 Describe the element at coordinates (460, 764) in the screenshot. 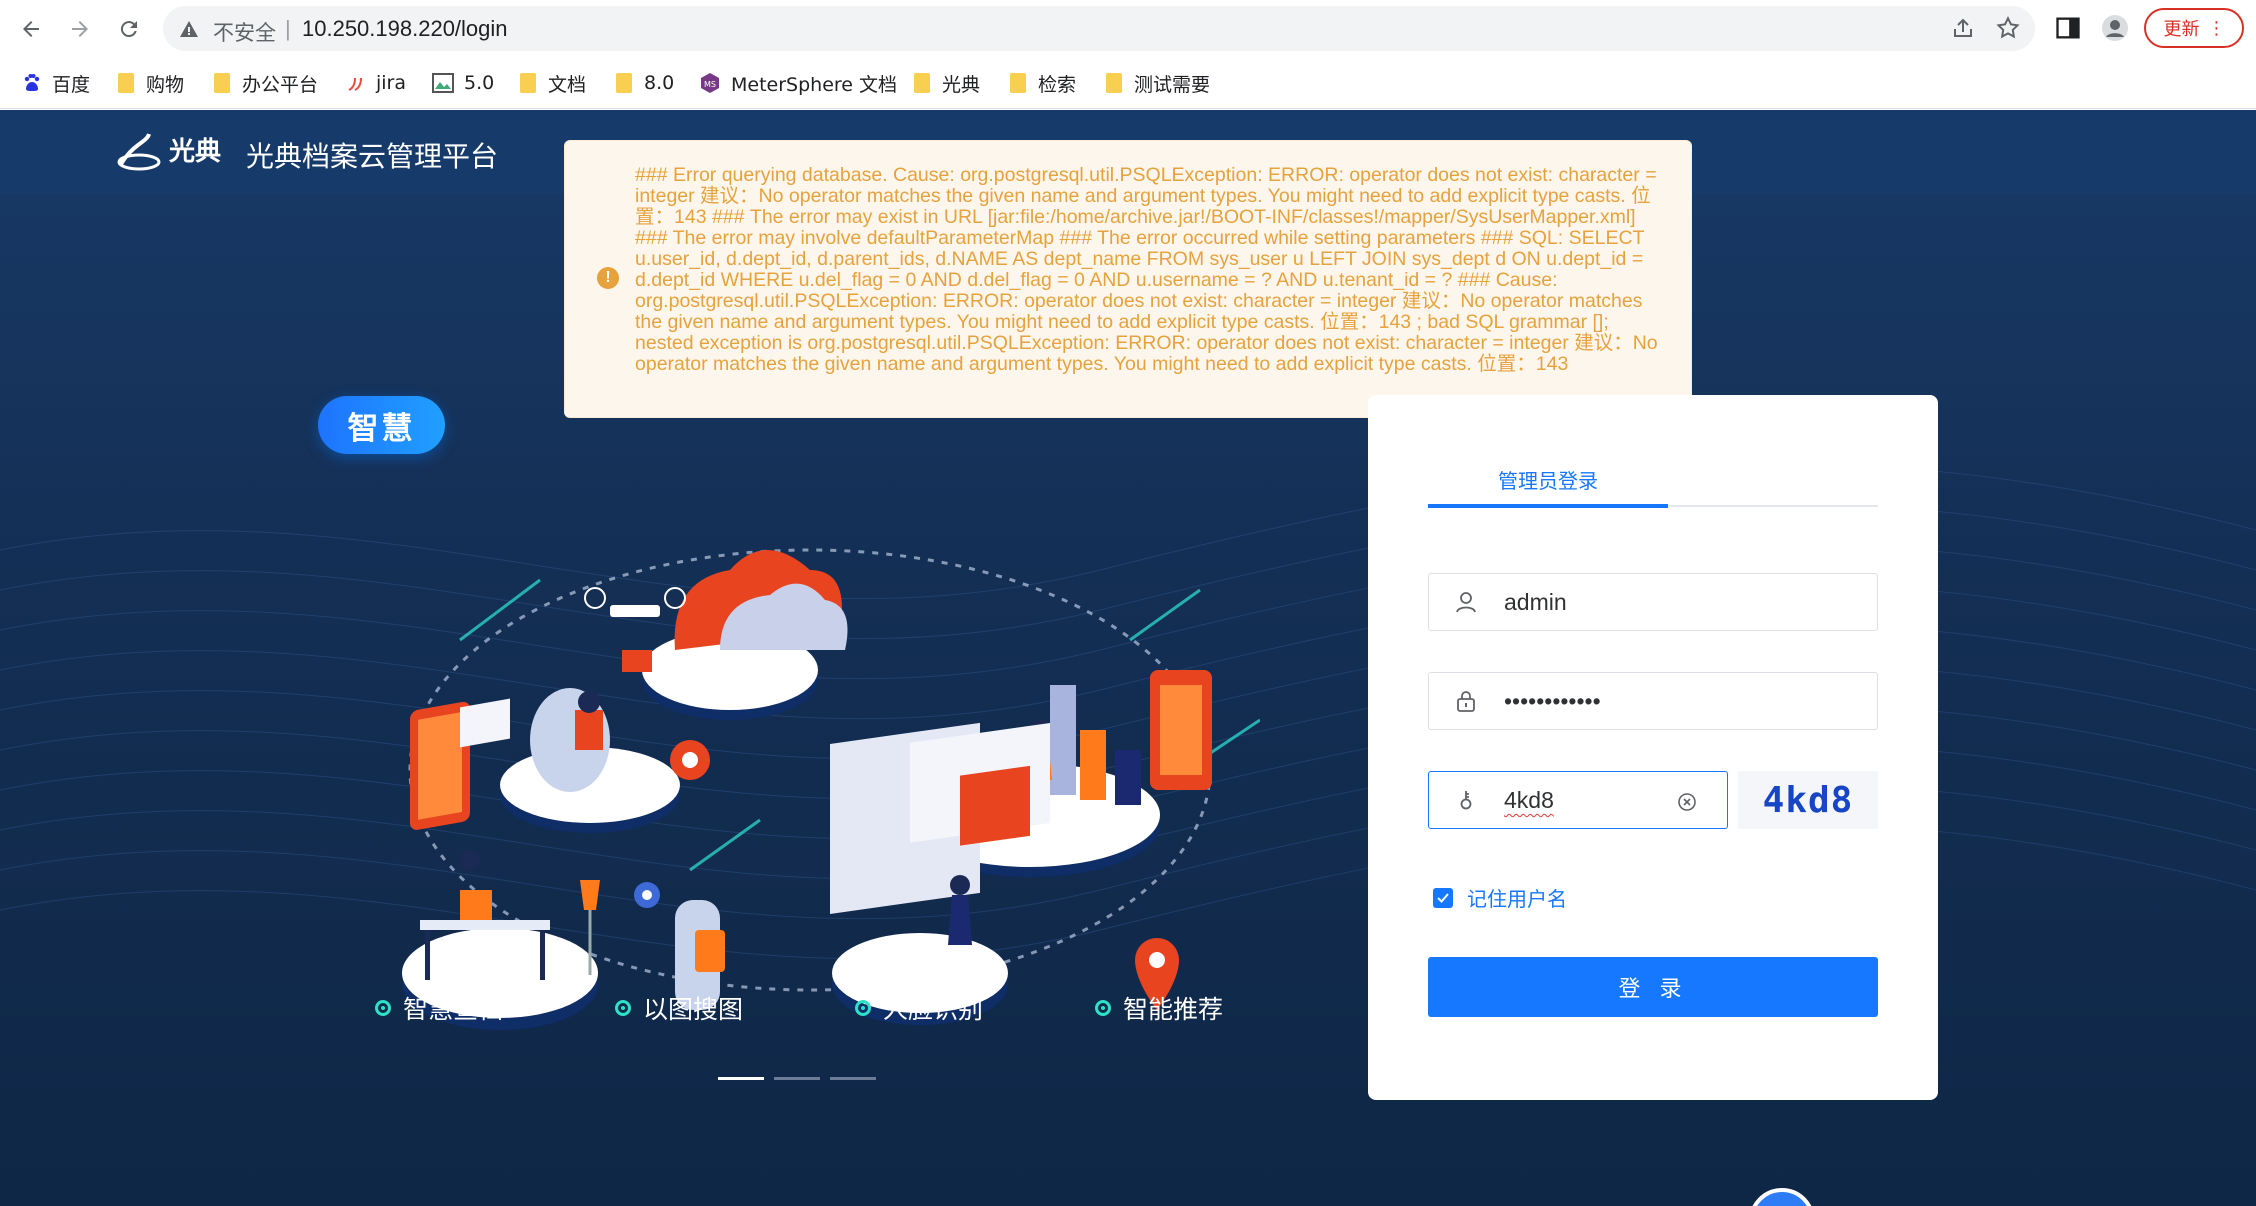

I see `phone-left` at that location.